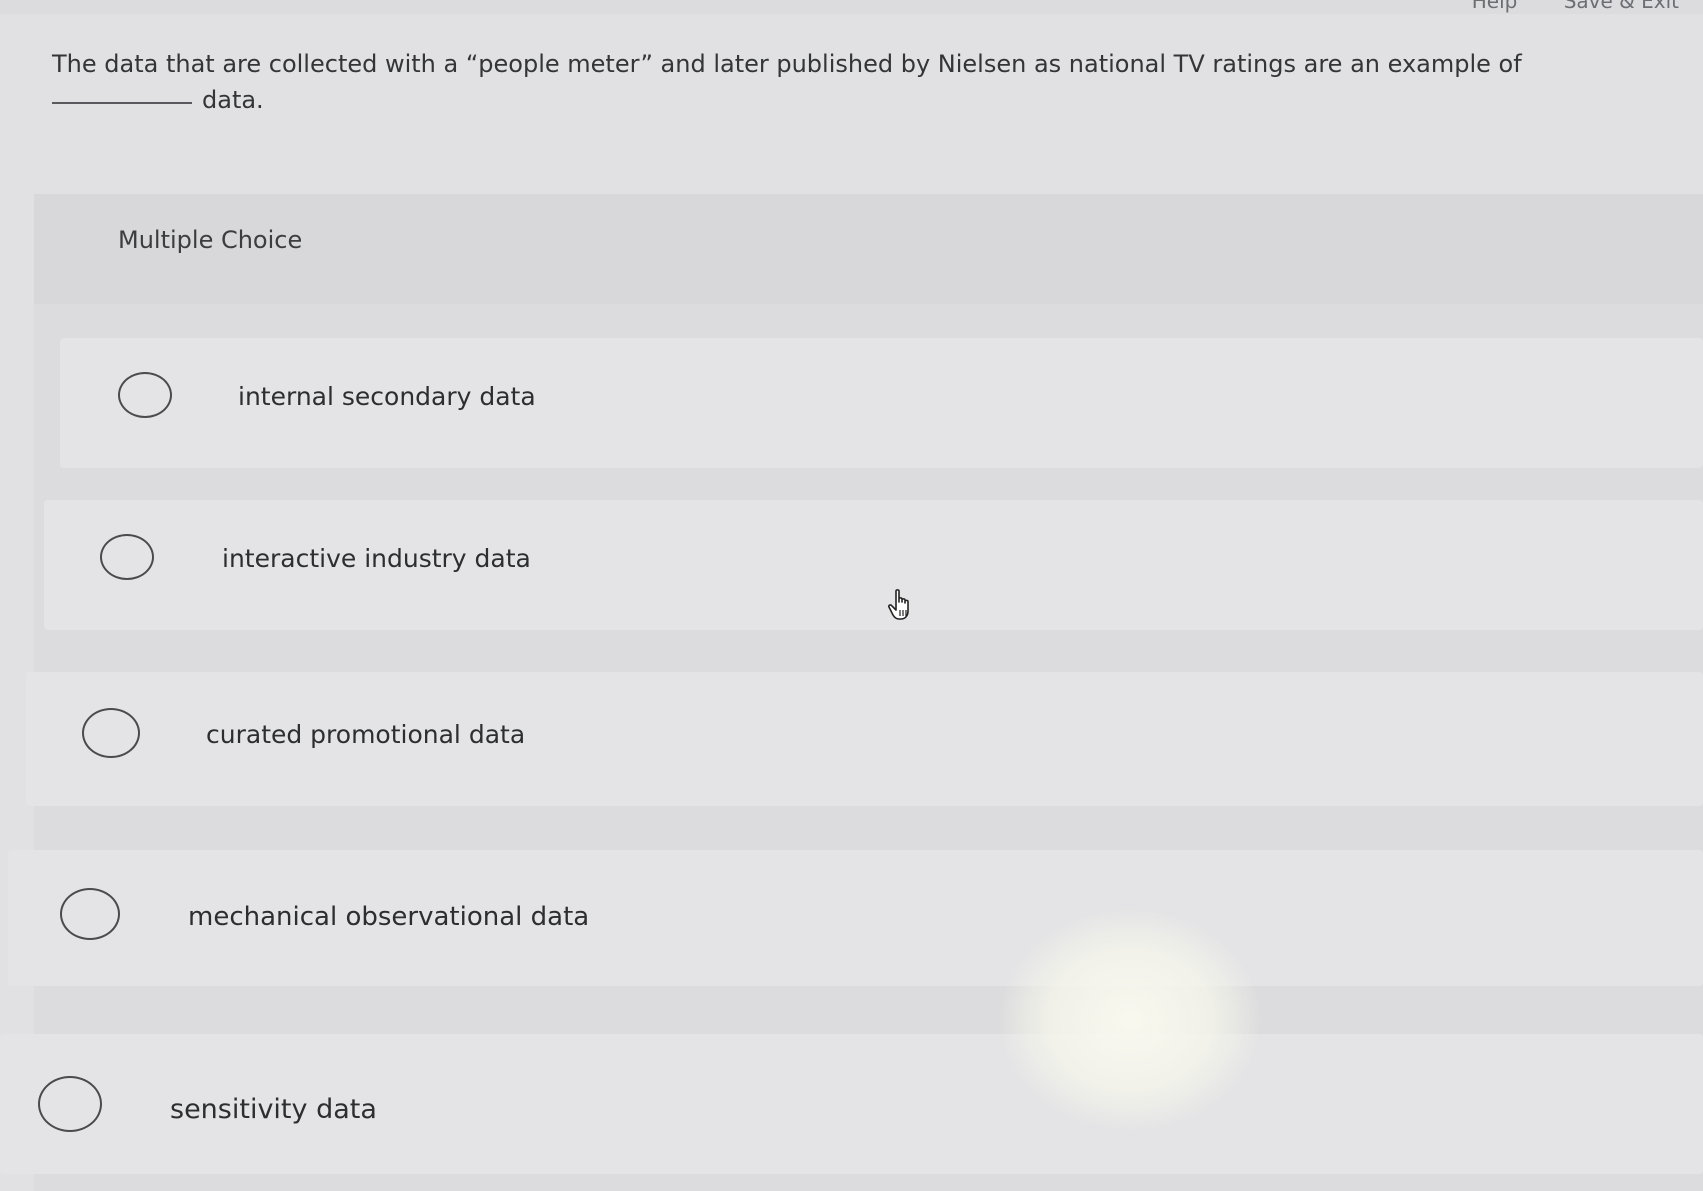  Describe the element at coordinates (855, 918) in the screenshot. I see `answer-option: mechanical observational data` at that location.